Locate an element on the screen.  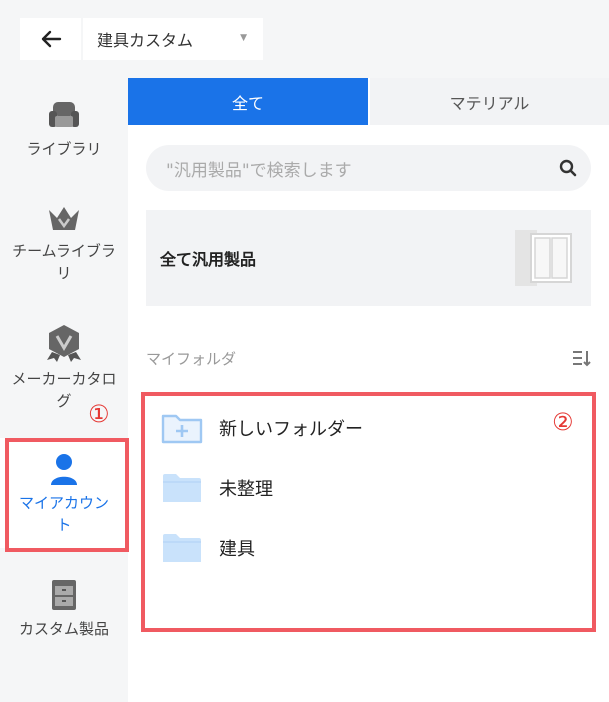
tab-all: 全て is located at coordinates (248, 101).